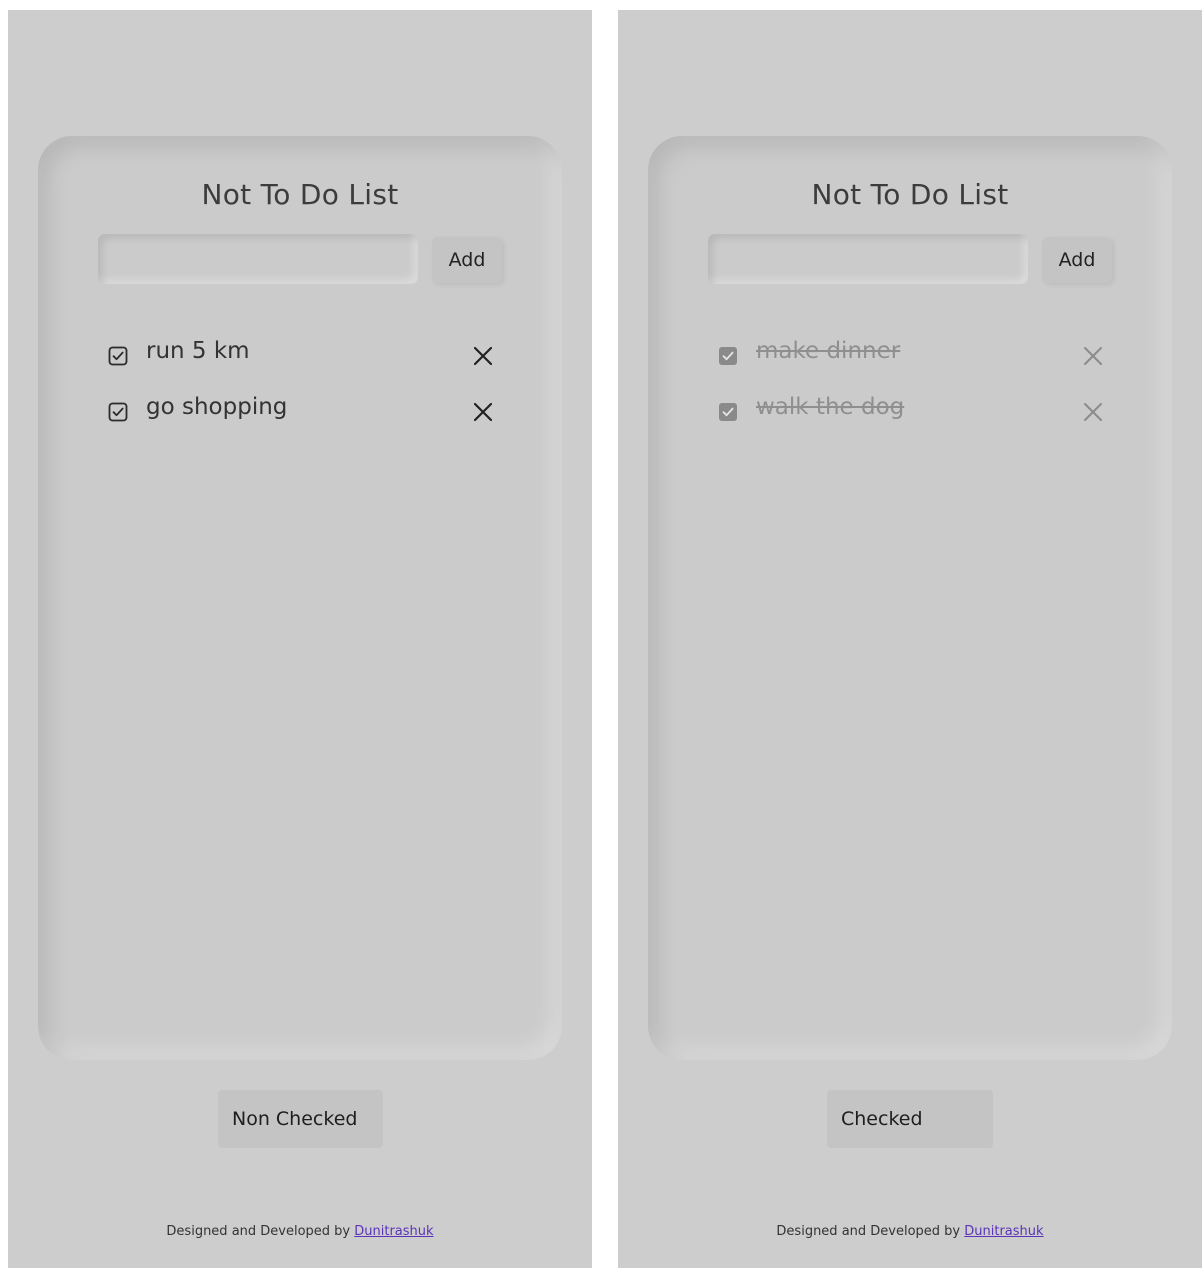 The height and width of the screenshot is (1268, 1202). What do you see at coordinates (303, 364) in the screenshot?
I see `task-item: run 5 km` at bounding box center [303, 364].